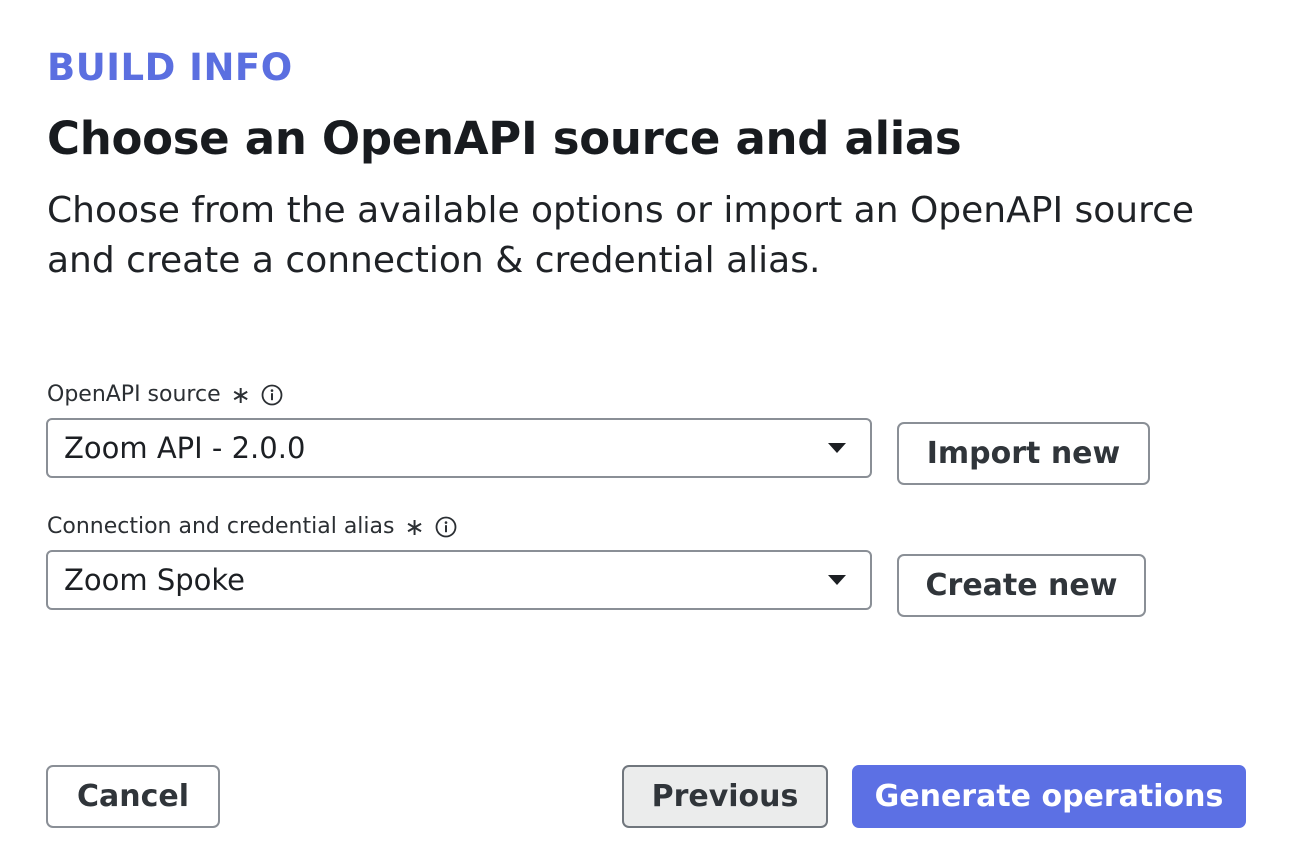 The width and height of the screenshot is (1294, 866). I want to click on openapi-source-value: Zoom API - 2.0.0, so click(185, 448).